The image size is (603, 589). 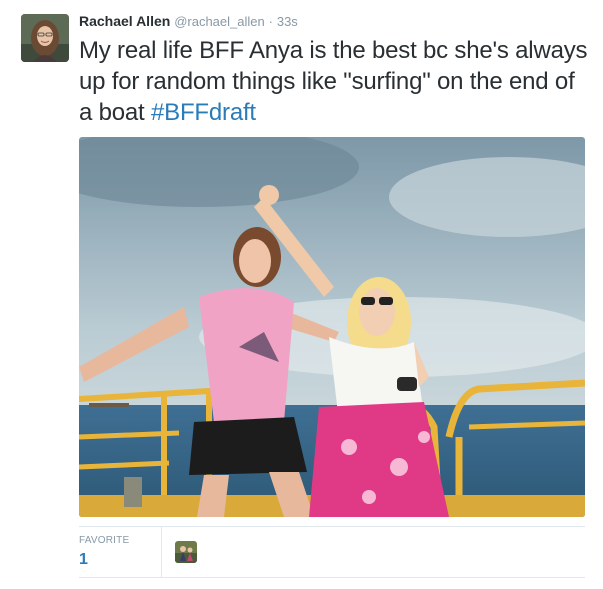 I want to click on tweet-header: Rachael Allen @rachael_allen · 33s, so click(x=188, y=21).